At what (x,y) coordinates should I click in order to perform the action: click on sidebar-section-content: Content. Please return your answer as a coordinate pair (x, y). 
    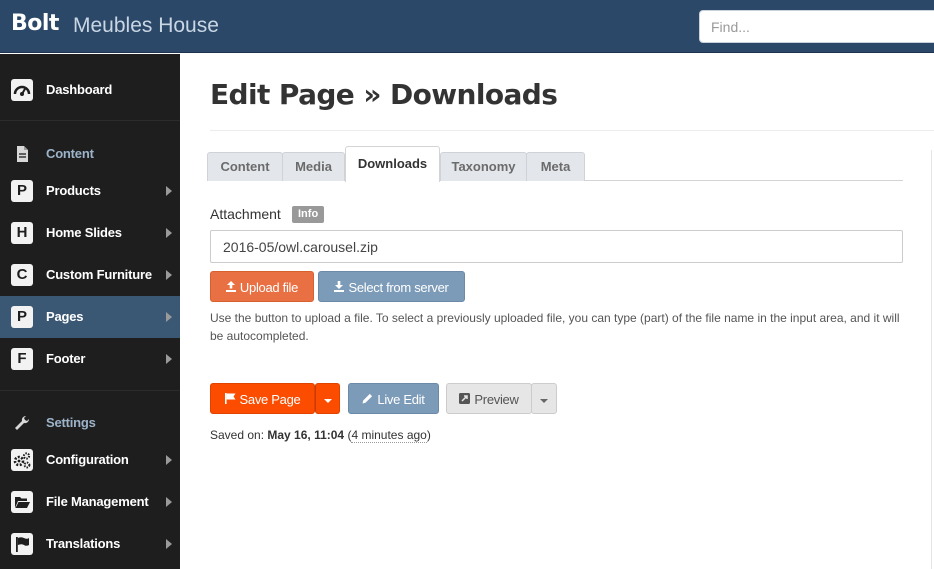
    Looking at the image, I should click on (90, 154).